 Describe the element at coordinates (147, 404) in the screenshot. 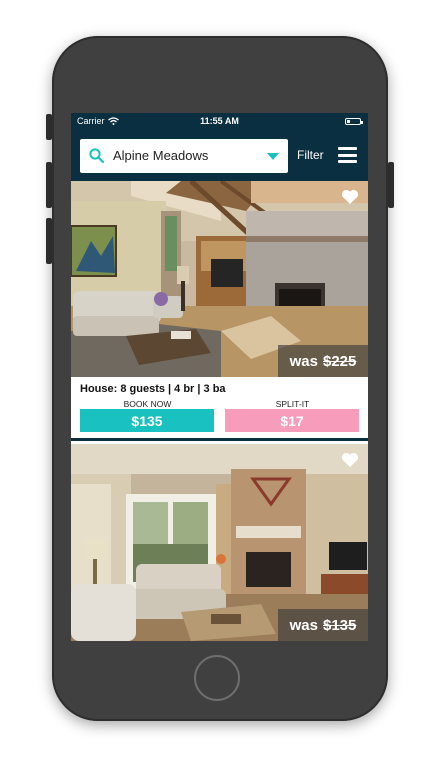

I see `book-now-label: BOOK NOW` at that location.